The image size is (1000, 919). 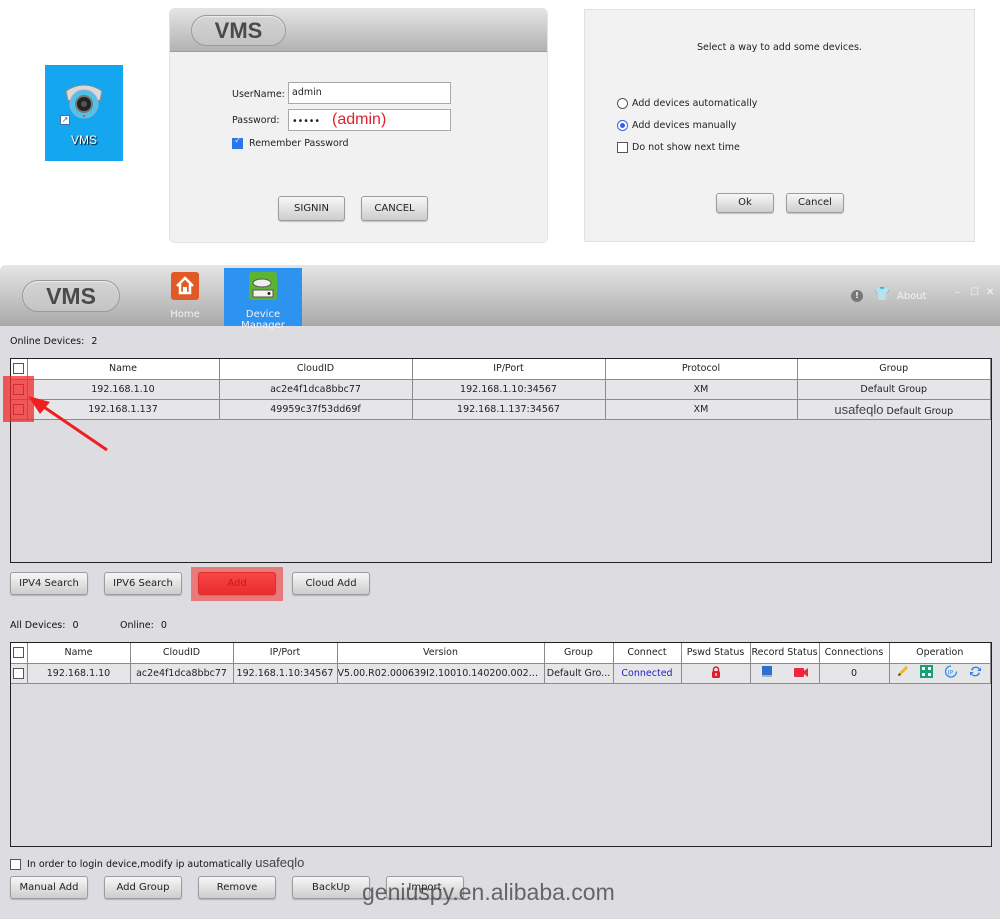 I want to click on refresh-icon, so click(x=975, y=671).